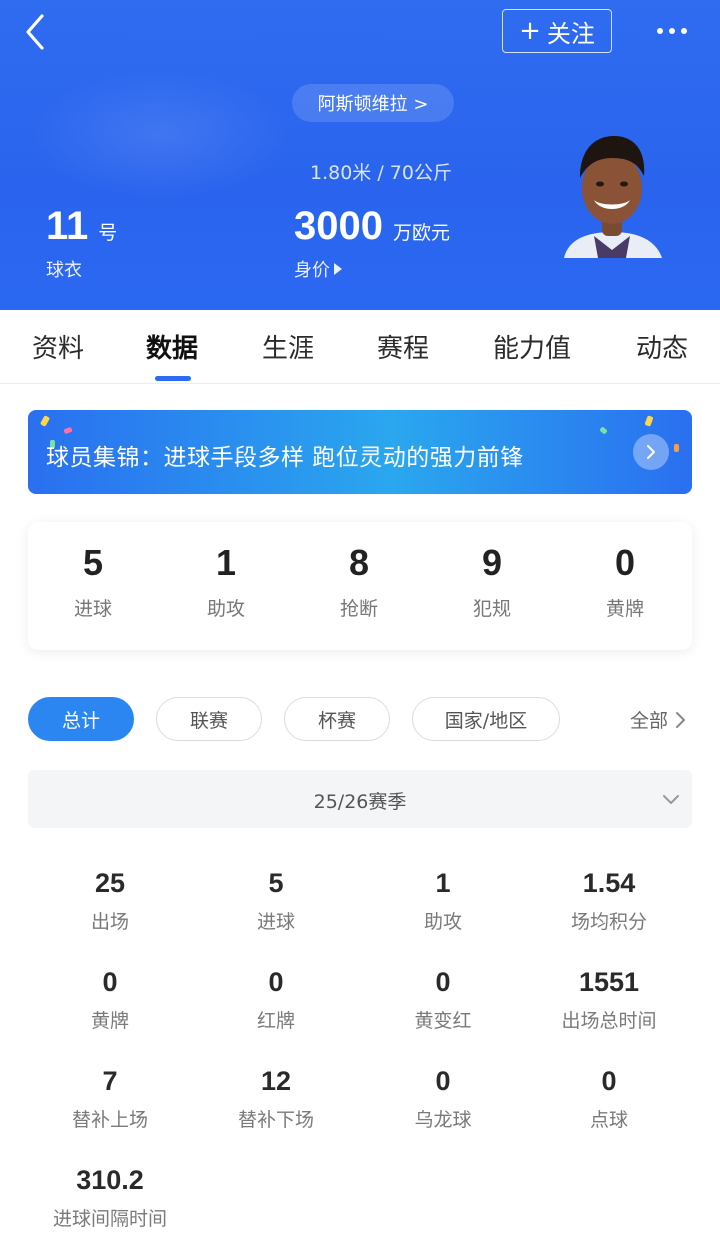 Image resolution: width=720 pixels, height=1252 pixels. What do you see at coordinates (609, 901) in the screenshot?
I see `stat-avg-points: 1.54 场均积分` at bounding box center [609, 901].